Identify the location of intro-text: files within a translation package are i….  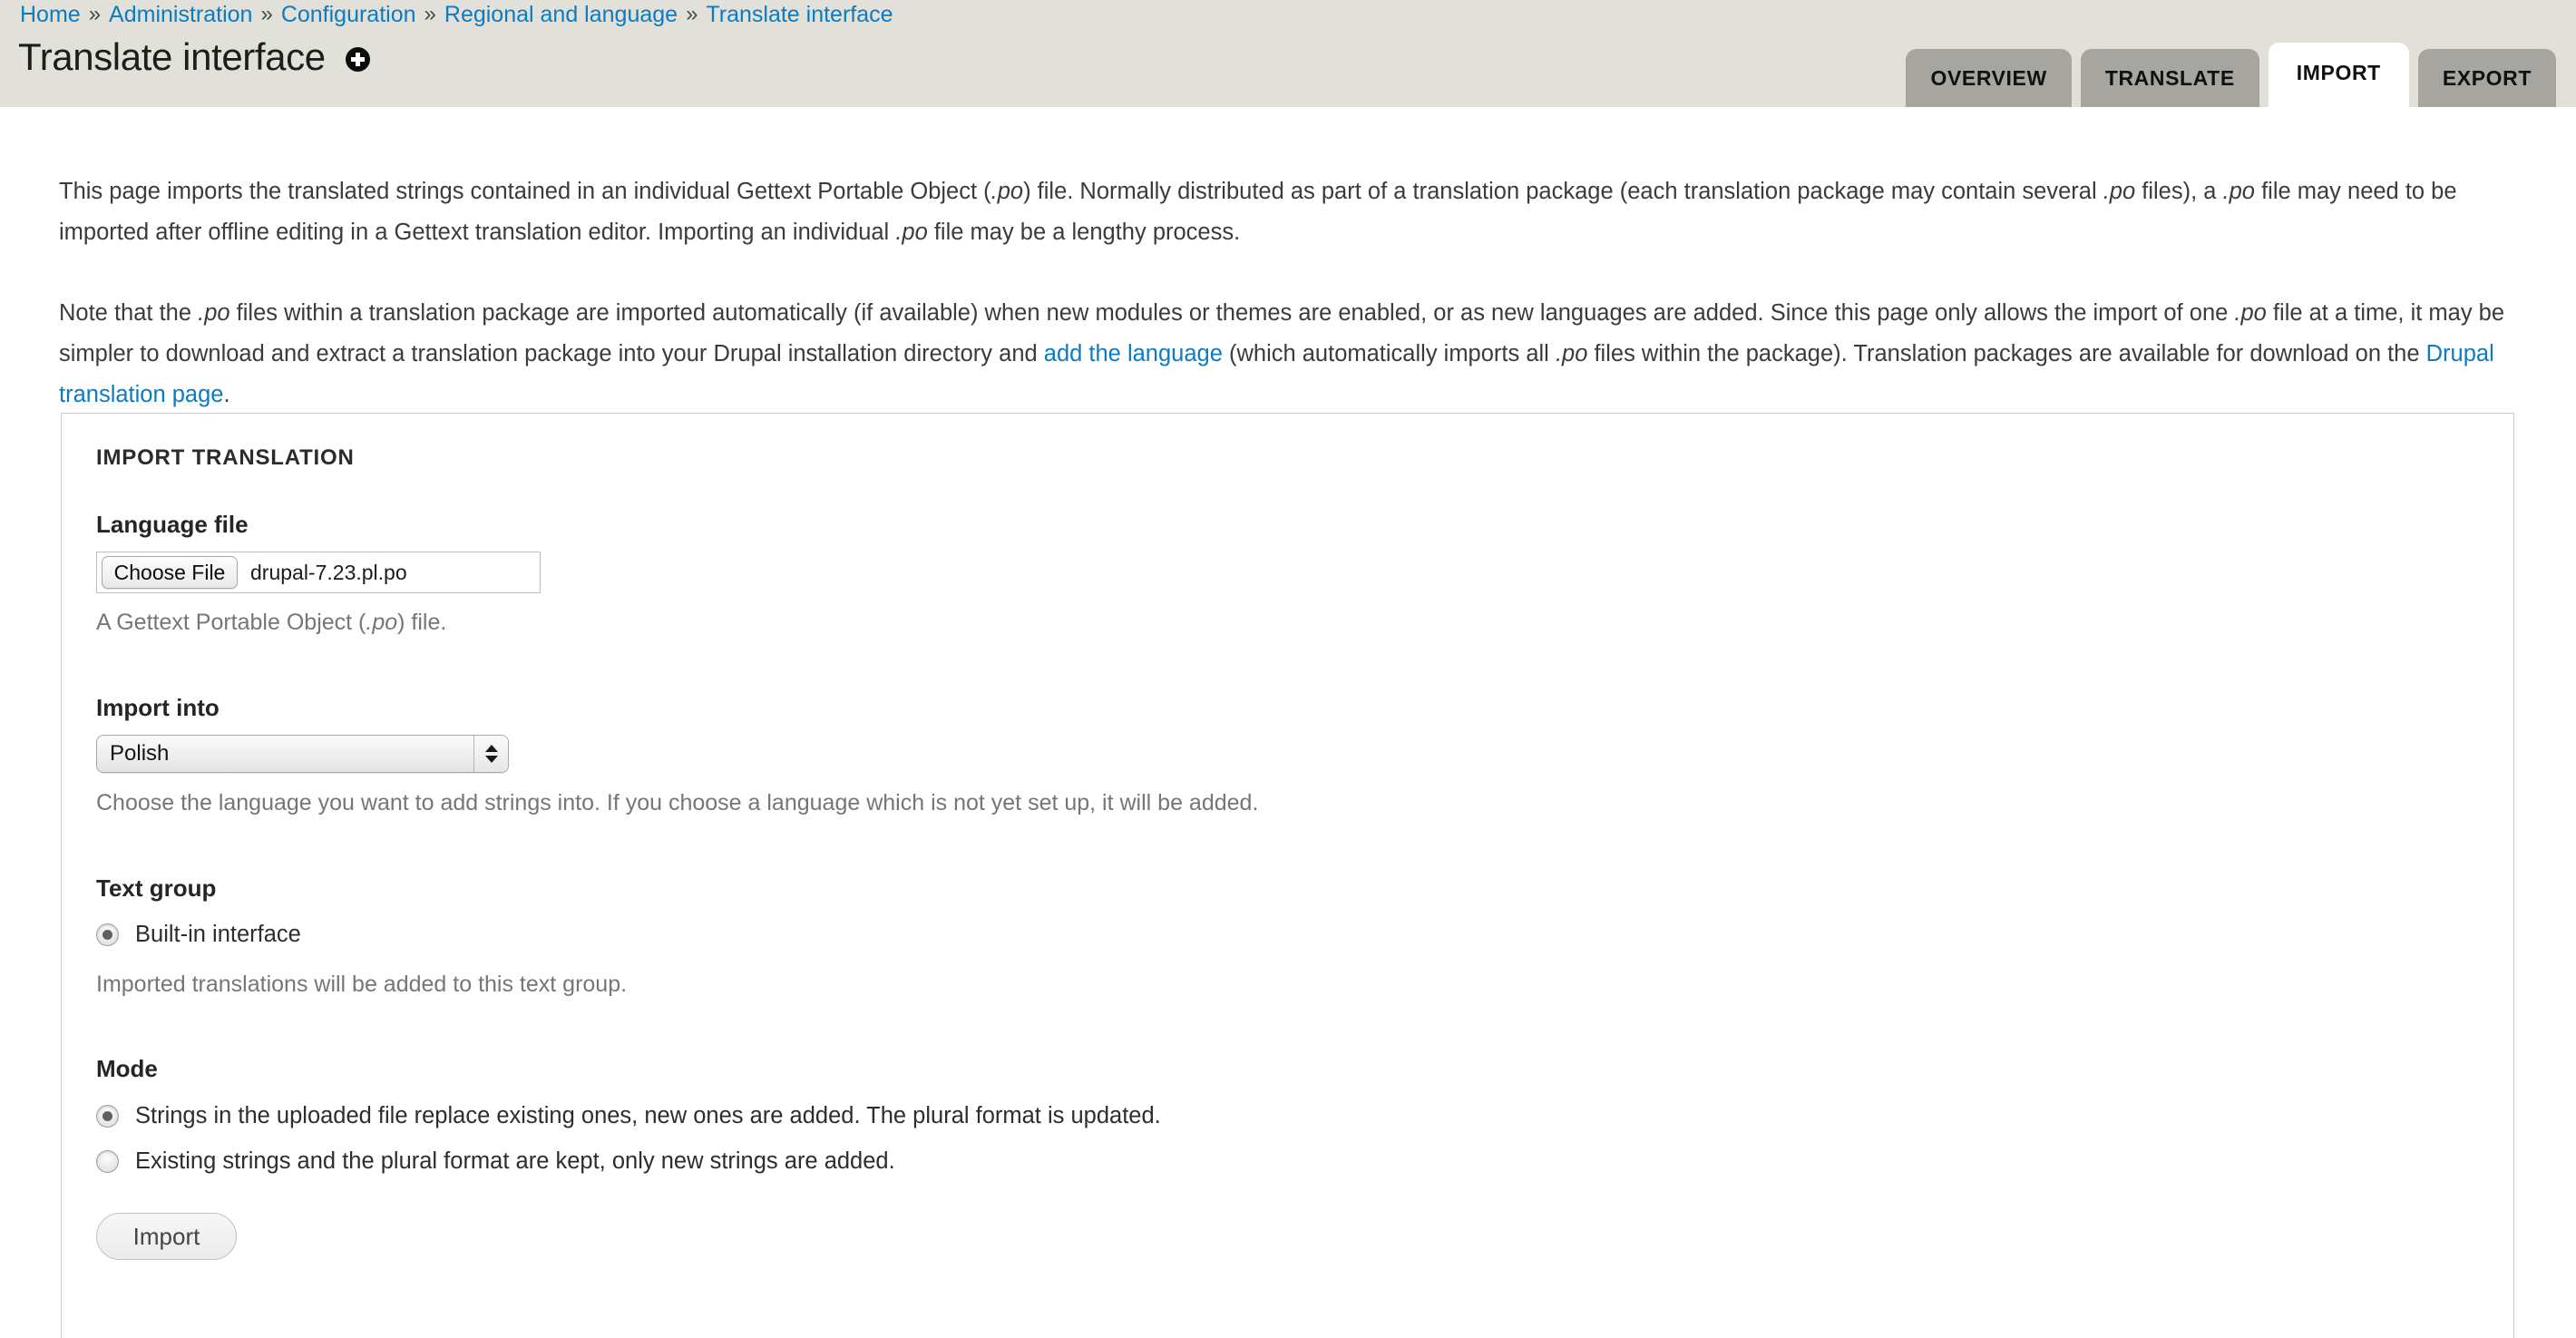
(1232, 313).